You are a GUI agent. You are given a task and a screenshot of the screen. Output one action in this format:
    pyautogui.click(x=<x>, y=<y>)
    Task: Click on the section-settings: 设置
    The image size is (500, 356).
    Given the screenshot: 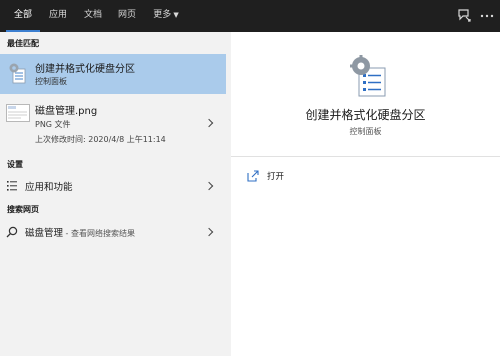 What is the action you would take?
    pyautogui.click(x=15, y=164)
    